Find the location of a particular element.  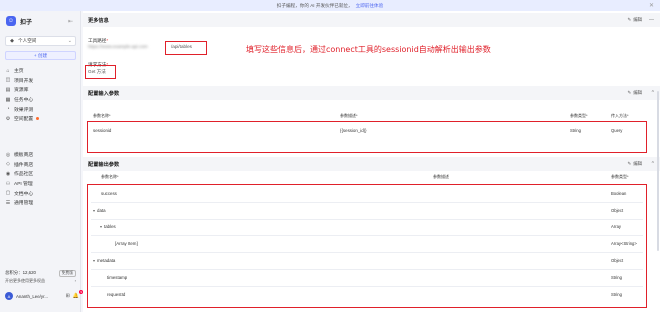

output-param-name: success is located at coordinates (109, 193).